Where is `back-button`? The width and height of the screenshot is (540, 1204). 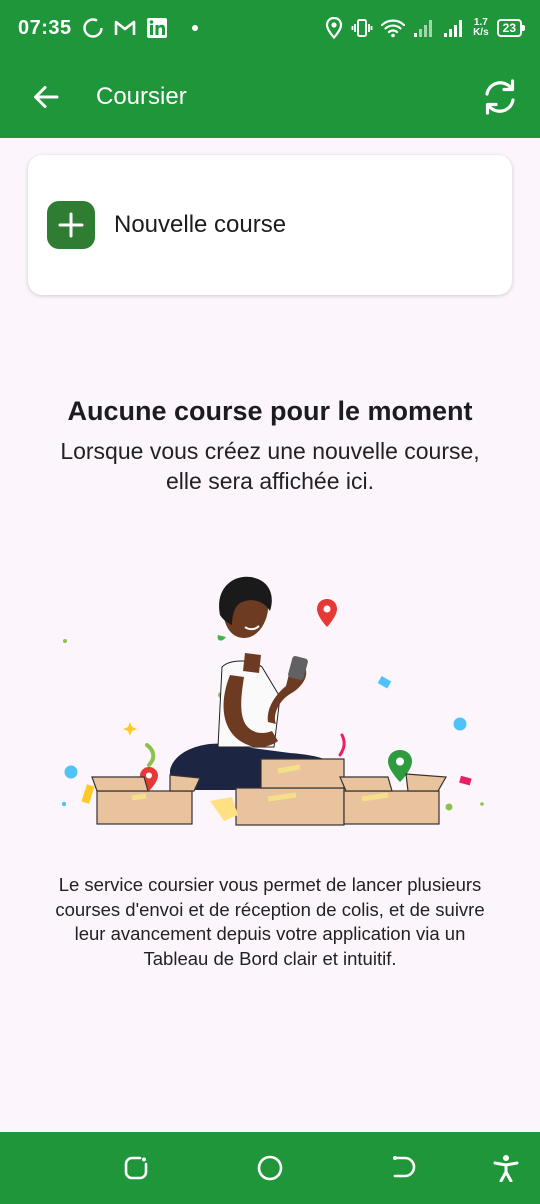 back-button is located at coordinates (46, 97).